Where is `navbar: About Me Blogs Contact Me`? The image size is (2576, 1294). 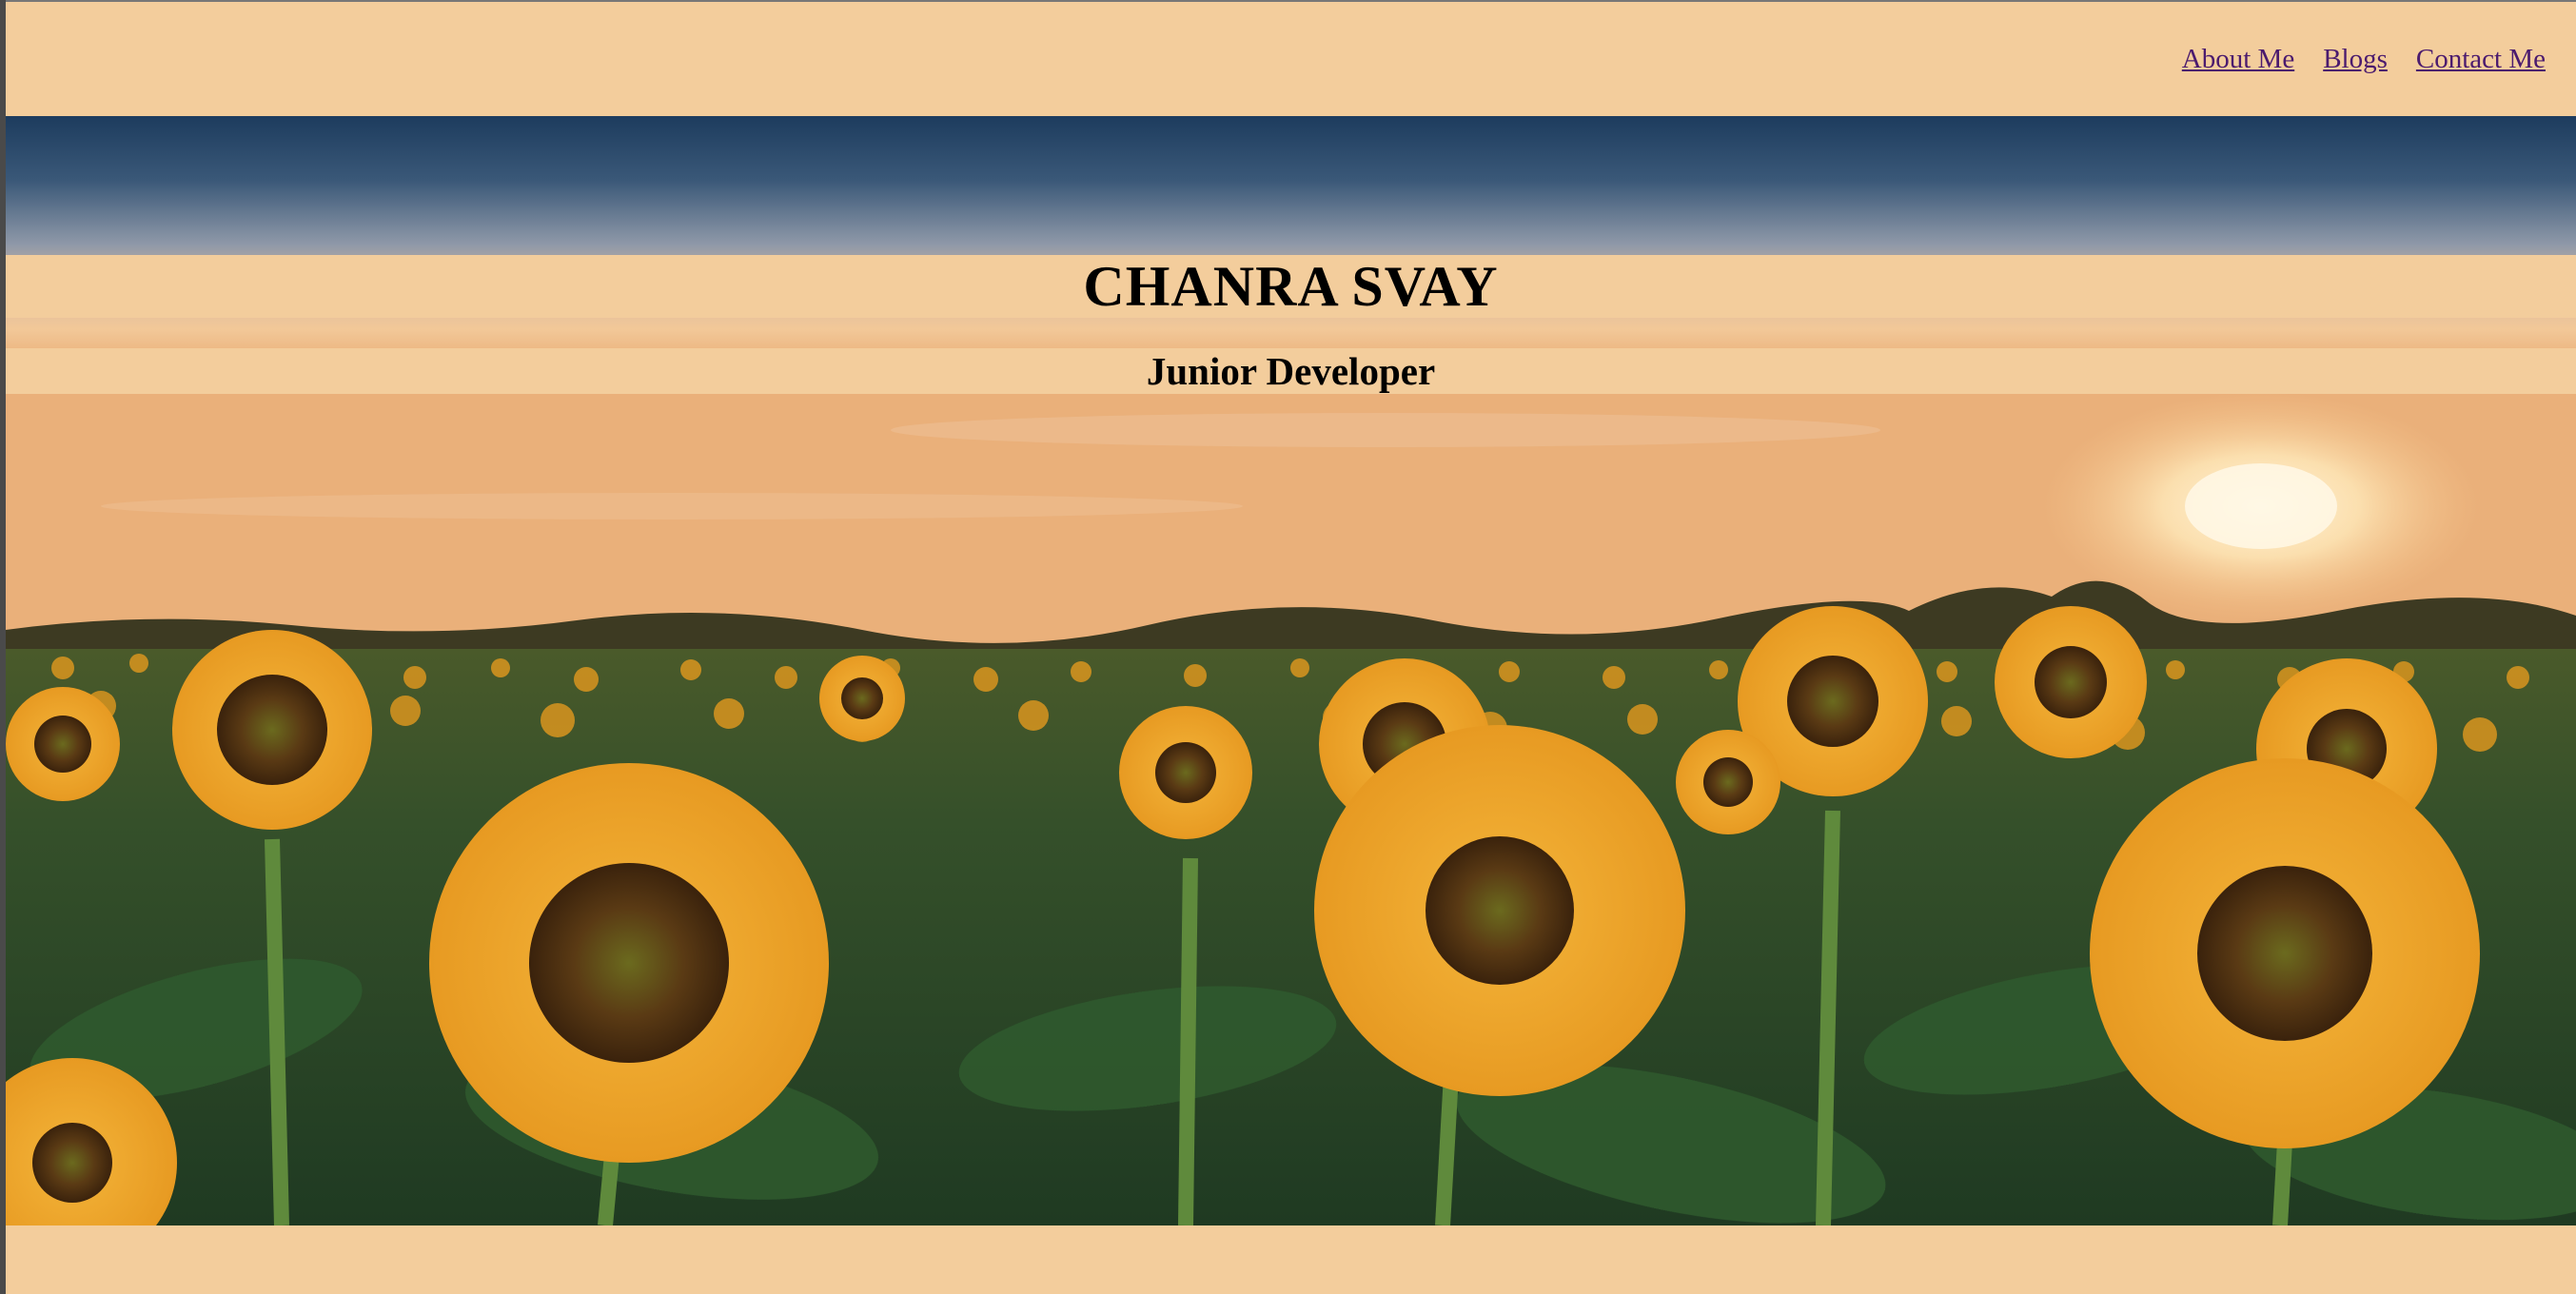 navbar: About Me Blogs Contact Me is located at coordinates (1291, 59).